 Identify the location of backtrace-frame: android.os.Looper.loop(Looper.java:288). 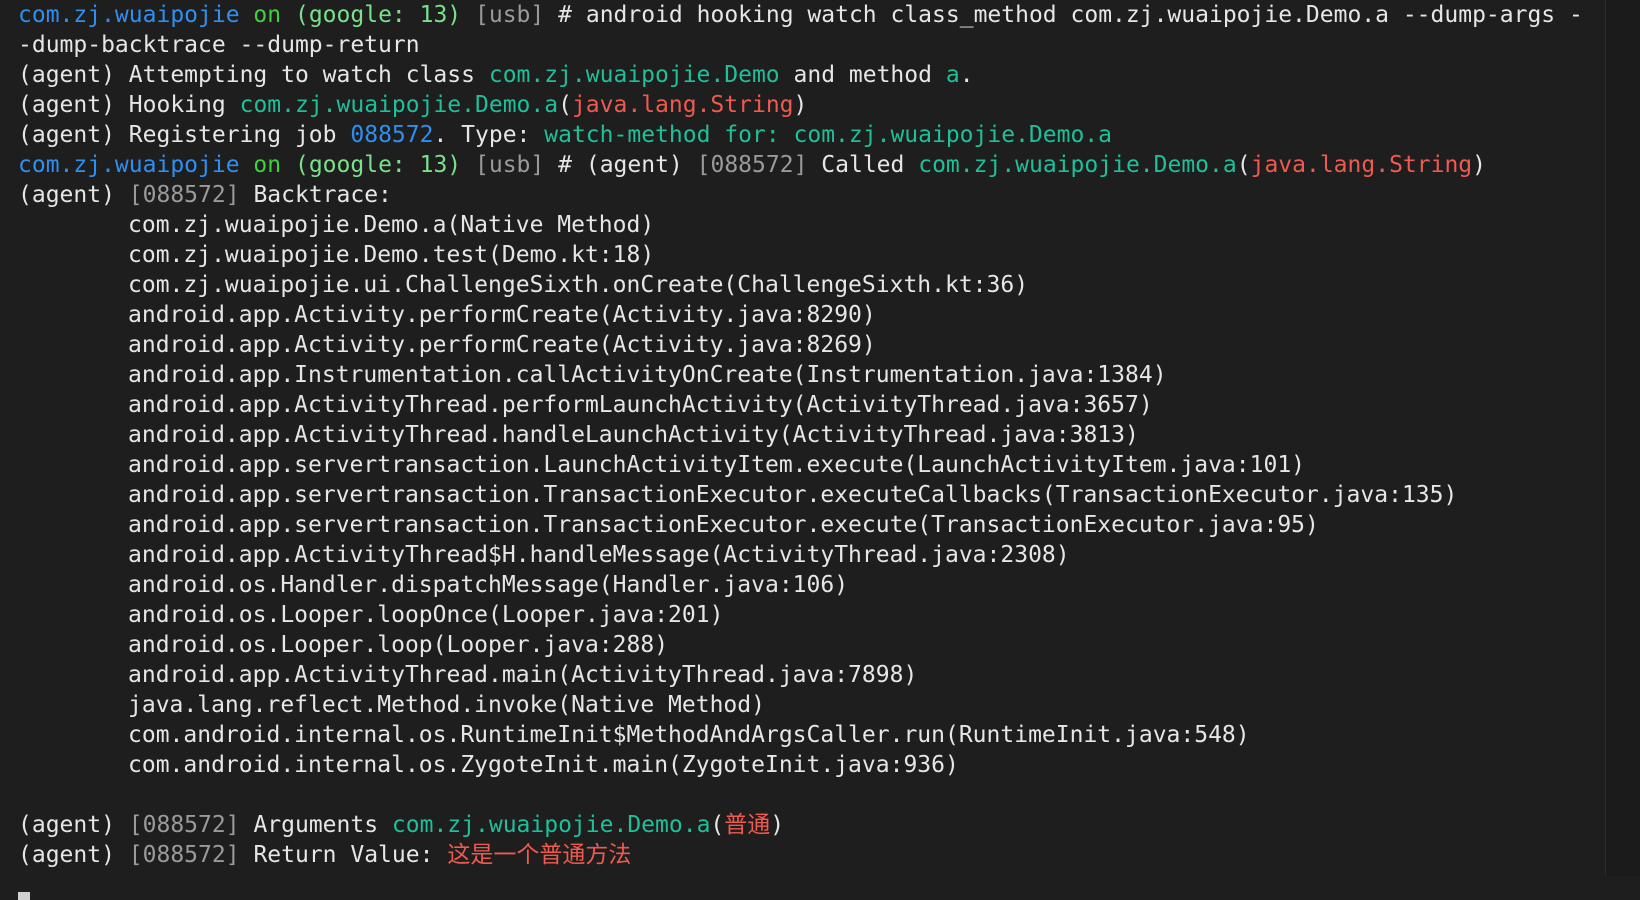
(398, 645).